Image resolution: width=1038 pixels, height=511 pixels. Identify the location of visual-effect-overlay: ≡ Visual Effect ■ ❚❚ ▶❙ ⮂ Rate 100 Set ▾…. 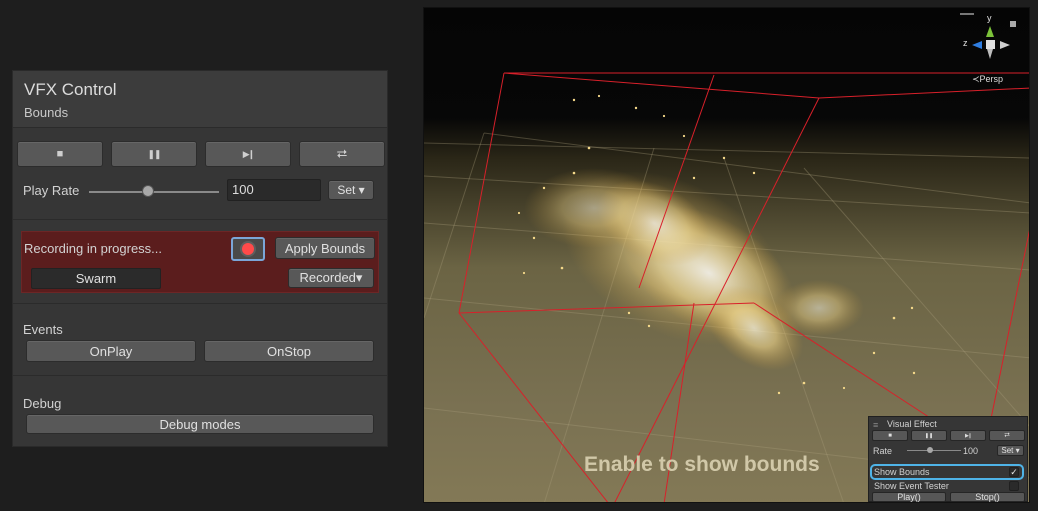
(948, 459).